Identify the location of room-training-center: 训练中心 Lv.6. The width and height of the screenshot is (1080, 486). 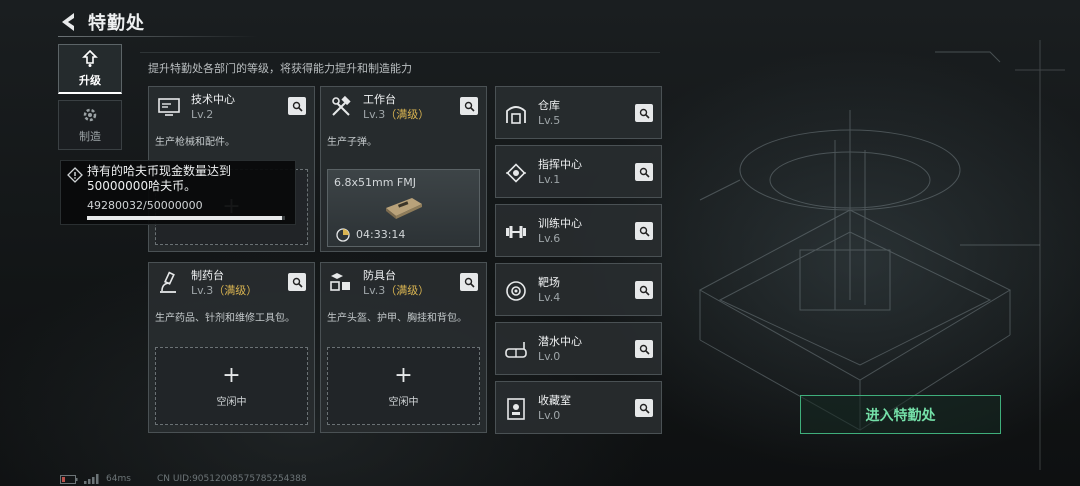
(578, 230).